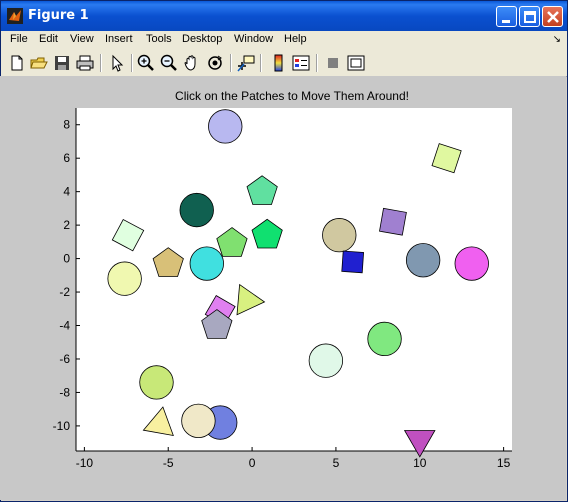  I want to click on x-tick-label: -5, so click(168, 463).